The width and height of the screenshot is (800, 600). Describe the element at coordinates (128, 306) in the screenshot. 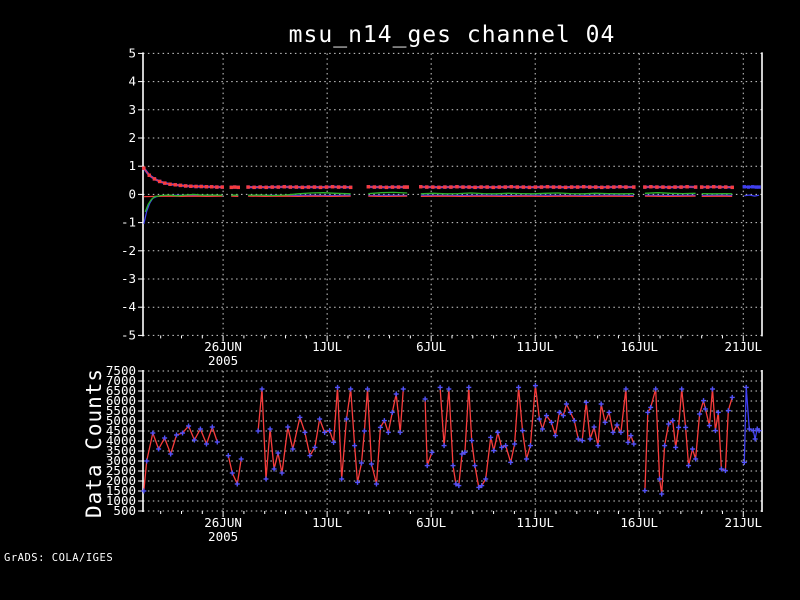

I see `svg-text: -4` at that location.